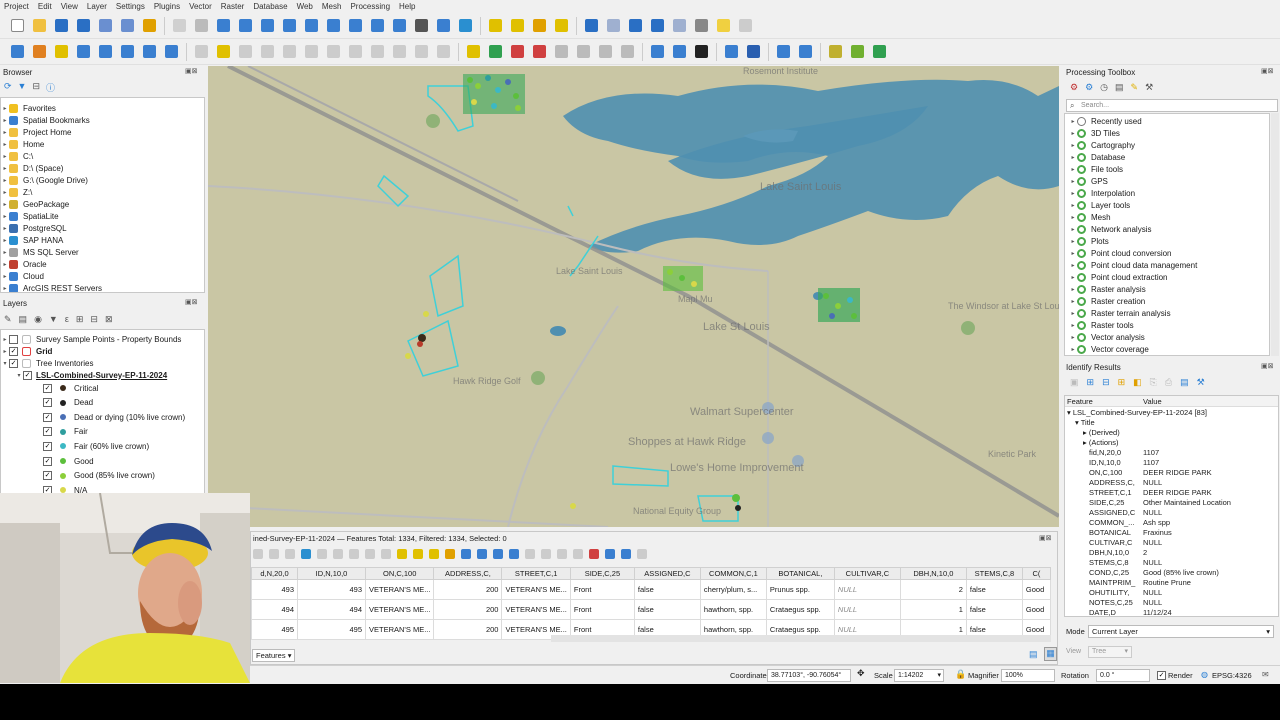 The width and height of the screenshot is (1280, 720). What do you see at coordinates (421, 26) in the screenshot?
I see `temporal-icon` at bounding box center [421, 26].